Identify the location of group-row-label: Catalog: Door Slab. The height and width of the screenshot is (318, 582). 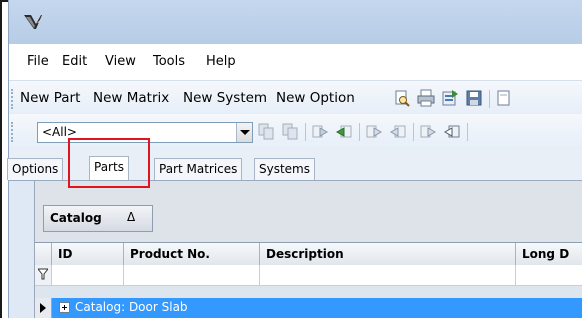
(131, 307).